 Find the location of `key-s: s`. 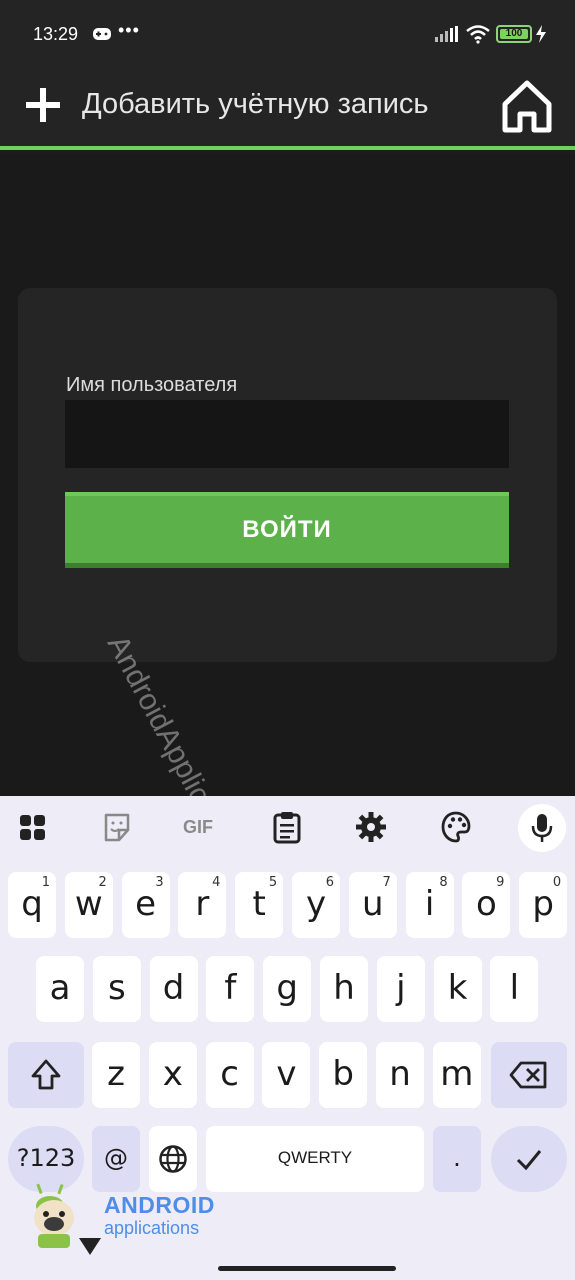

key-s: s is located at coordinates (116, 989).